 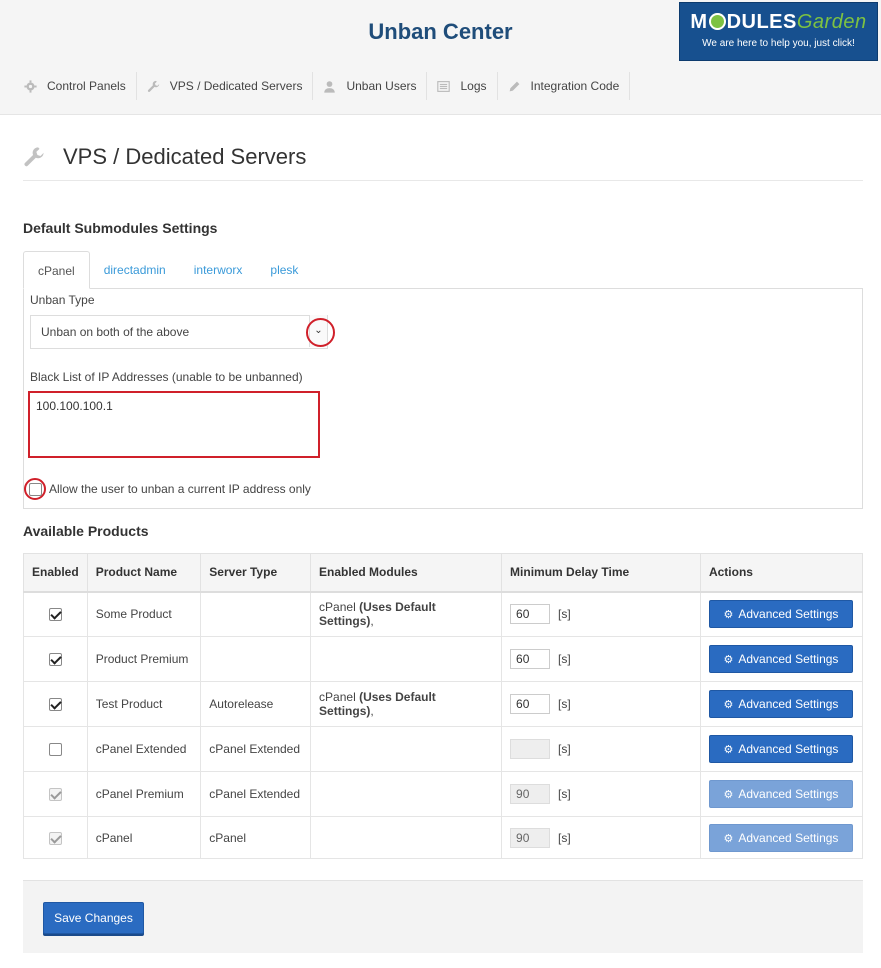 I want to click on enabled-modules-cell: cPanel (Uses Default Settings),, so click(x=406, y=614).